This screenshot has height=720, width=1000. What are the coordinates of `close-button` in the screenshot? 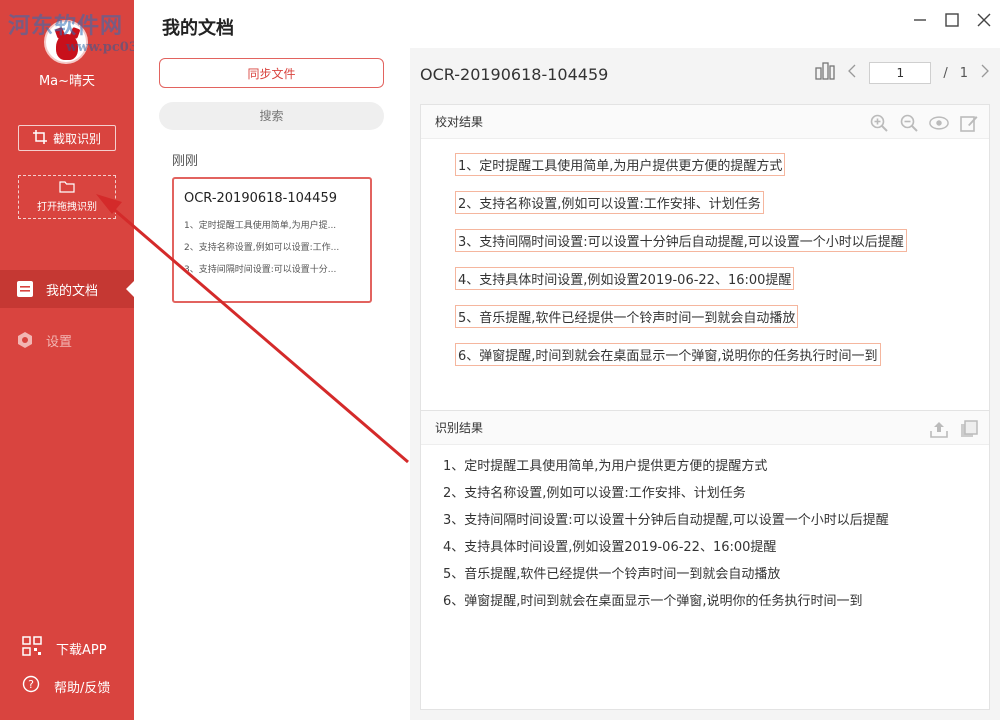 It's located at (984, 20).